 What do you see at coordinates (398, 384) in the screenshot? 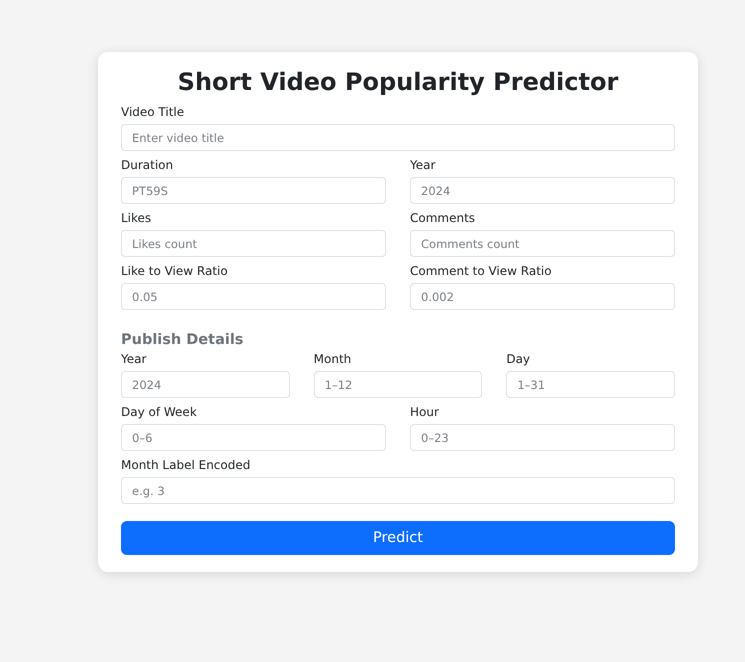
I see `input-field: 1–12` at bounding box center [398, 384].